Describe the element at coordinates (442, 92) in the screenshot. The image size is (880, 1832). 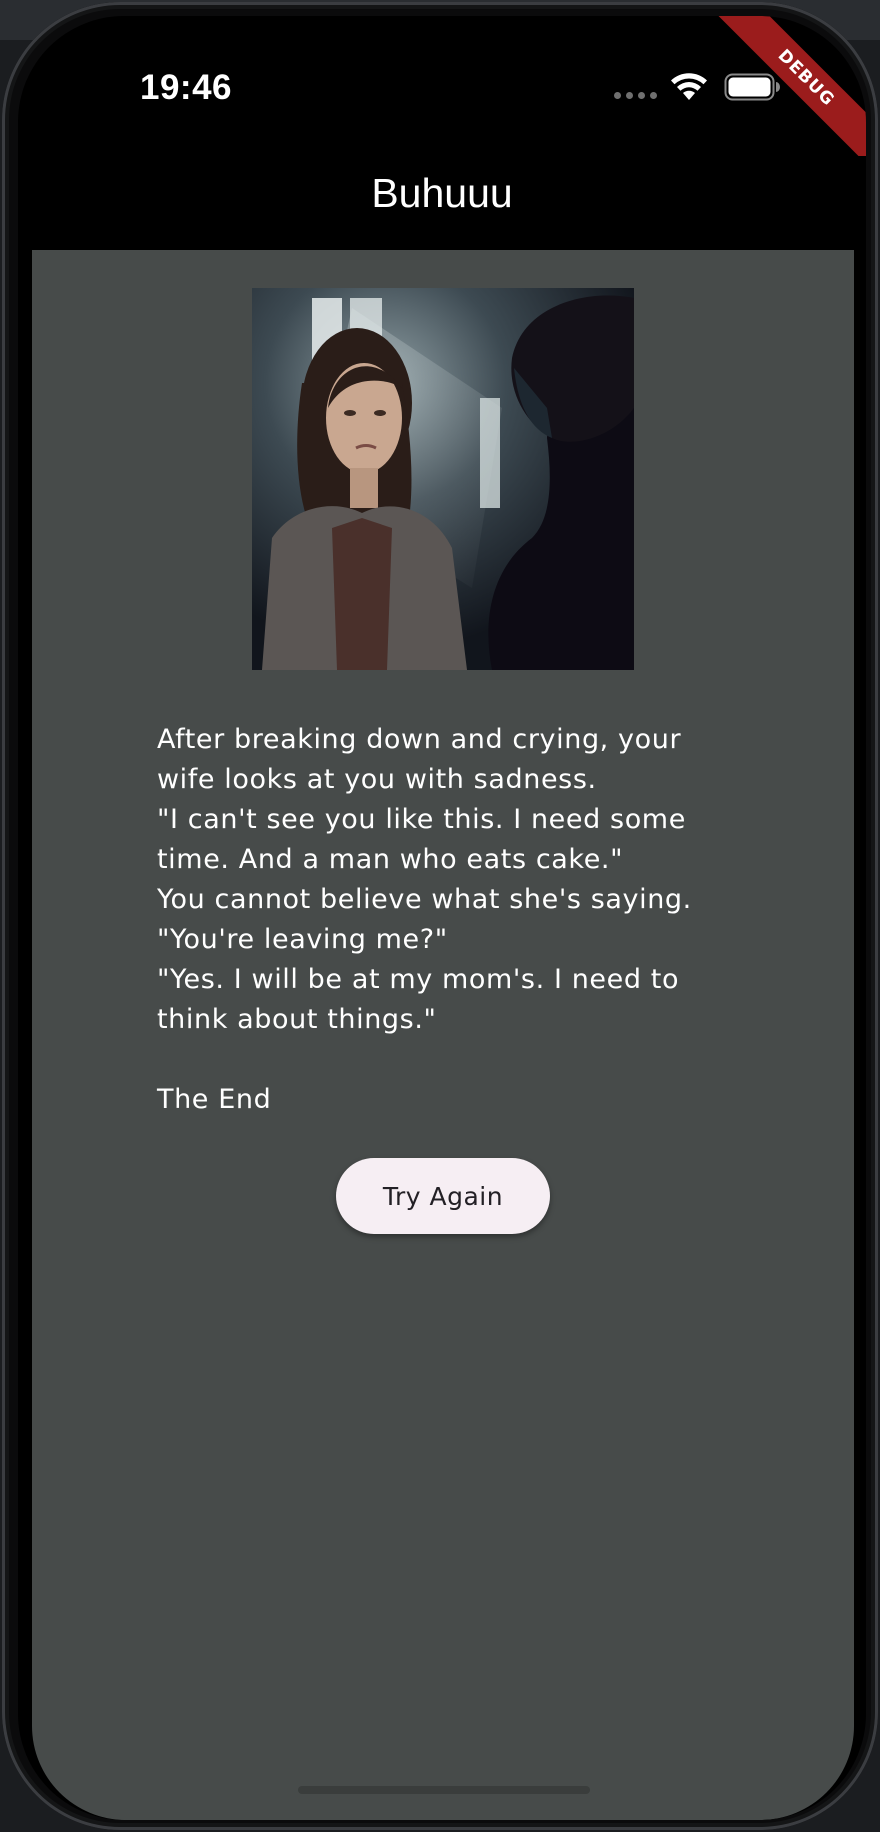
I see `status-bar: 19:46 DEBUG` at that location.